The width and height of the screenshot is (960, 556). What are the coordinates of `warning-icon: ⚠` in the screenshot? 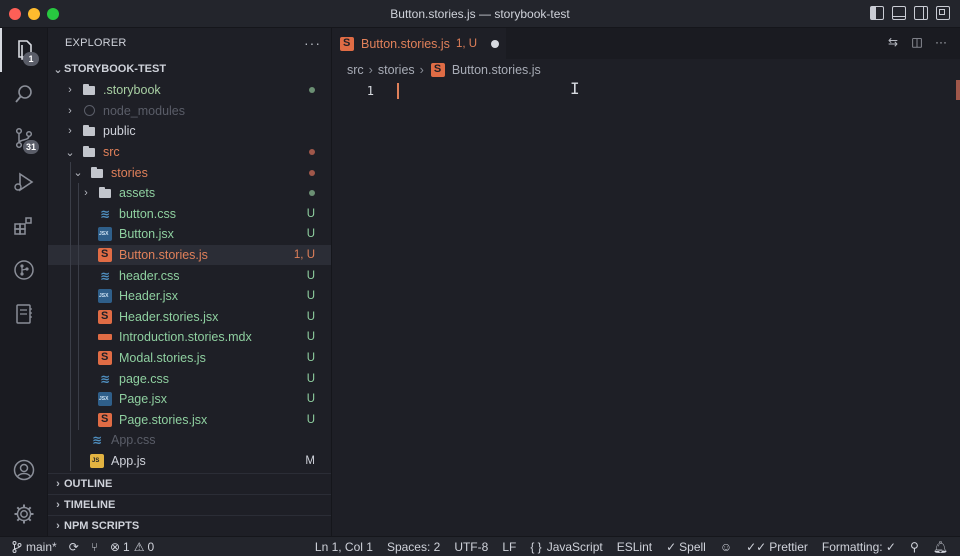 It's located at (139, 546).